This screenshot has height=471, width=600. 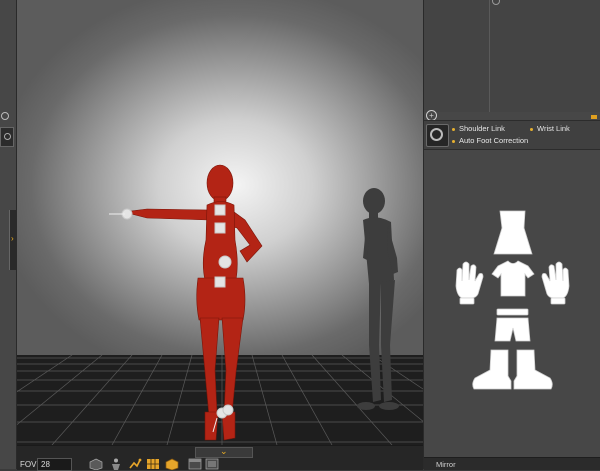 I want to click on tool-icon, so click(x=7, y=137).